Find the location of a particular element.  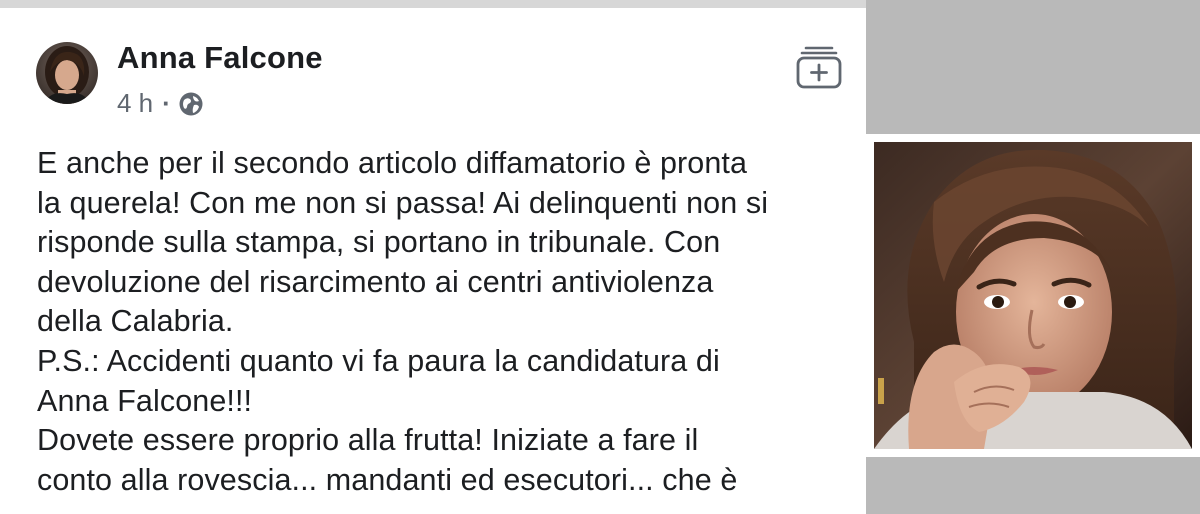

post-timestamp: 4 h is located at coordinates (135, 103).